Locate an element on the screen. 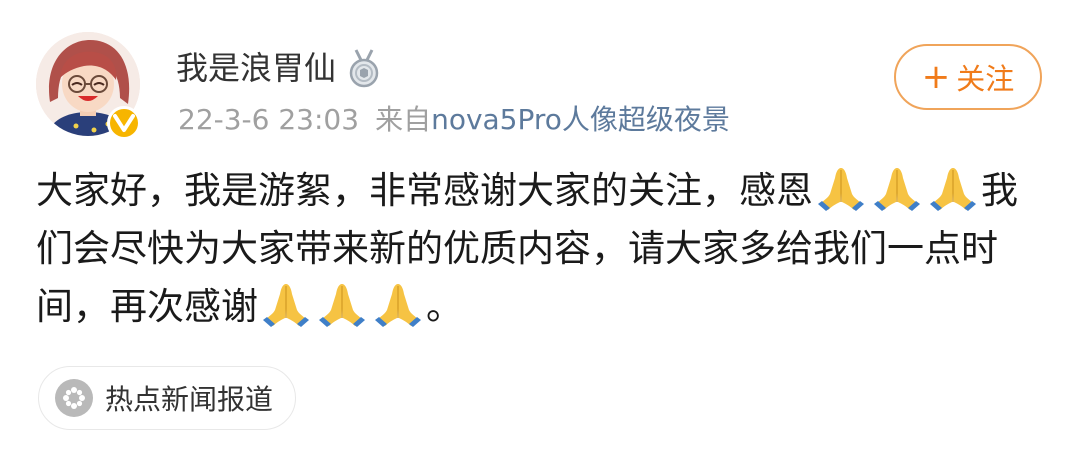 This screenshot has width=1080, height=458. follow-button-label: 关注 is located at coordinates (985, 79).